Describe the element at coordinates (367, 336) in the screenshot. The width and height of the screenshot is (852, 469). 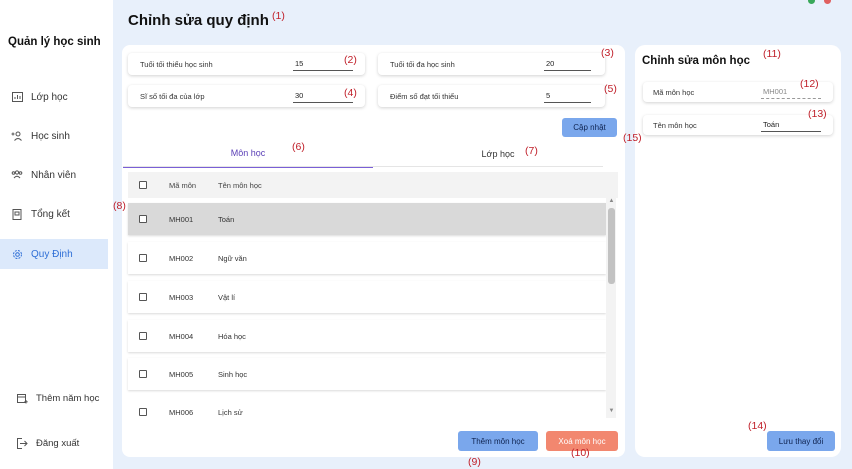
I see `table-row: MH004 Hóa học` at that location.